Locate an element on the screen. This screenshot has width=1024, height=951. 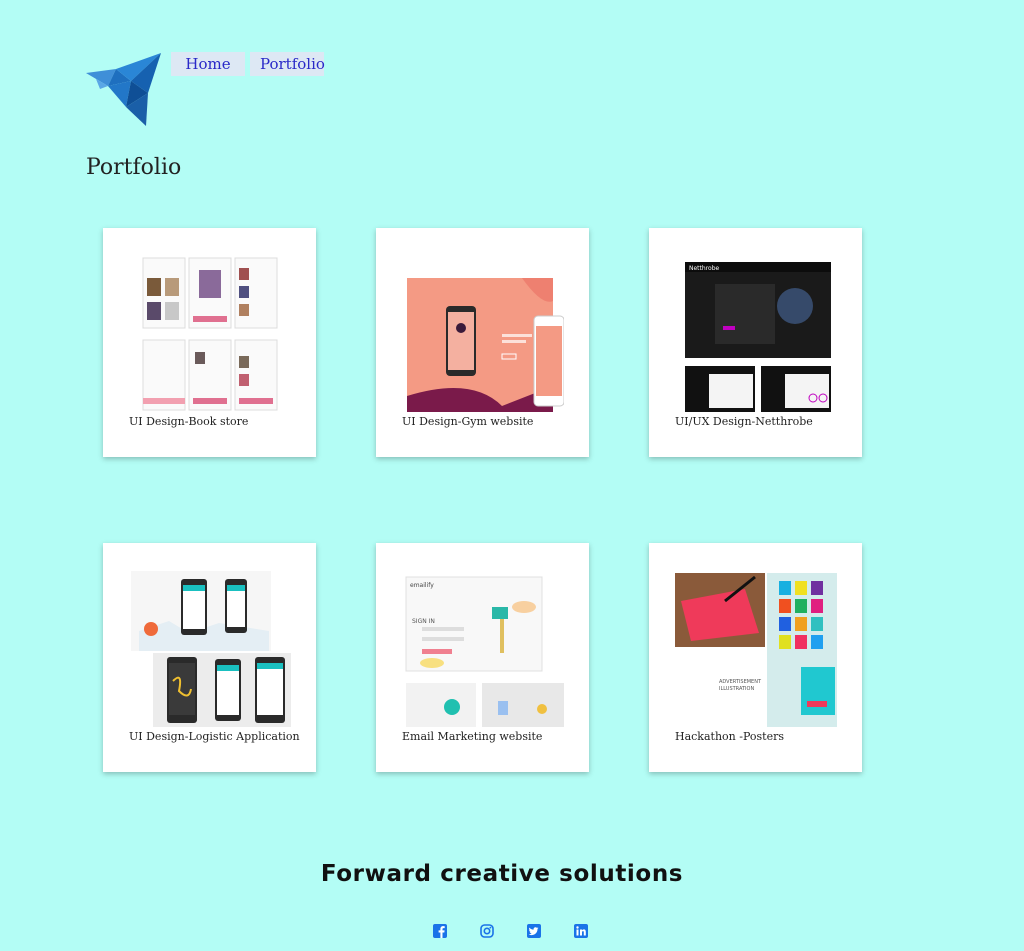
hackathon-posters-thumbnail: ADVERTISEMENT ILLUSTRATION is located at coordinates (756, 650).